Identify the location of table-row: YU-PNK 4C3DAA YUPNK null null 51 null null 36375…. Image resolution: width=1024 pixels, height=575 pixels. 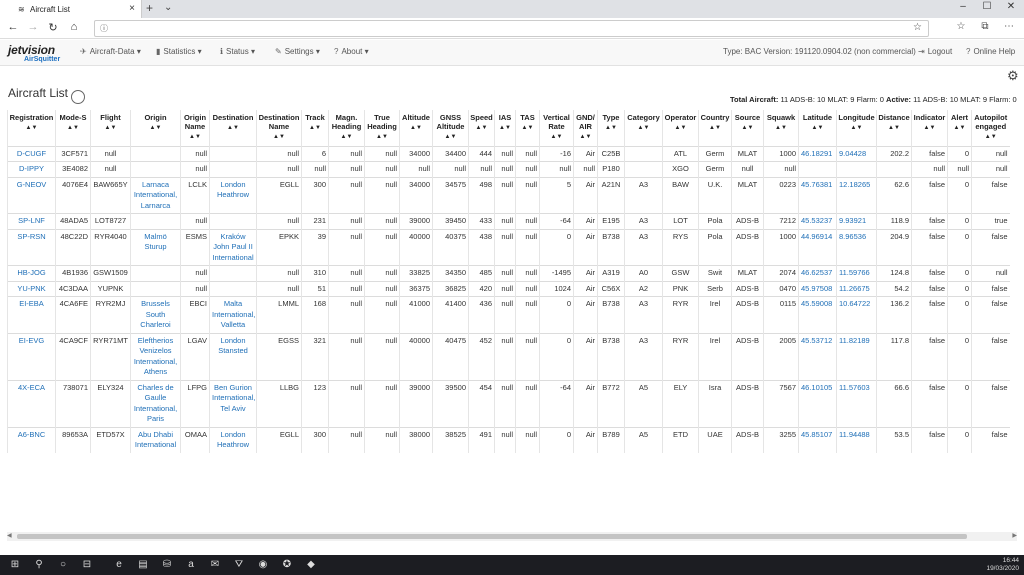
(508, 288).